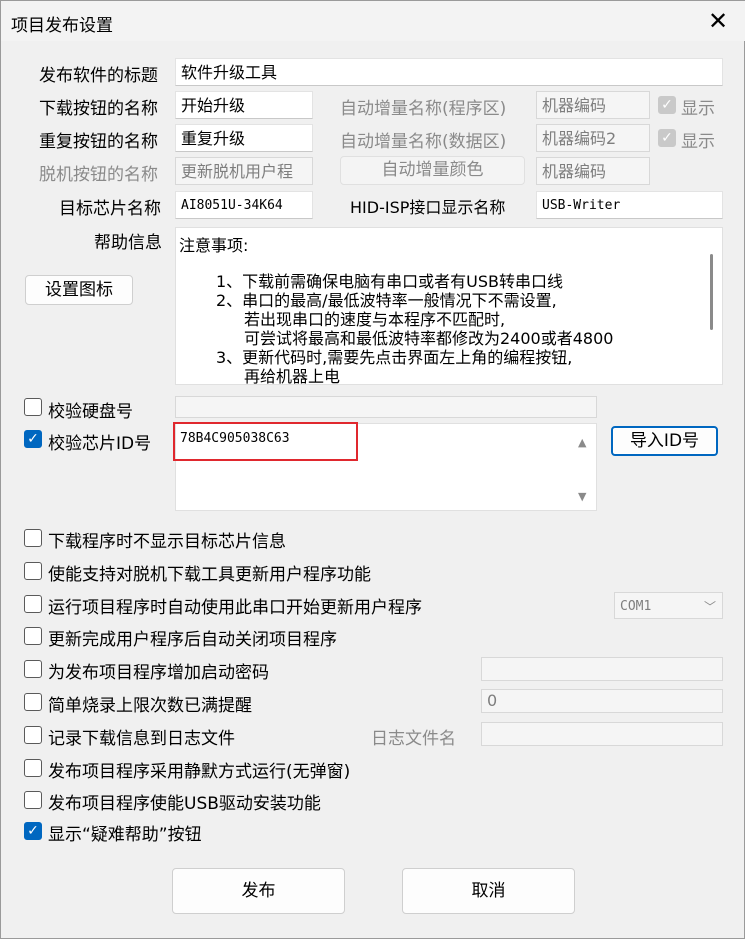 The height and width of the screenshot is (939, 745). What do you see at coordinates (98, 109) in the screenshot?
I see `download-label: 下载按钮的名称` at bounding box center [98, 109].